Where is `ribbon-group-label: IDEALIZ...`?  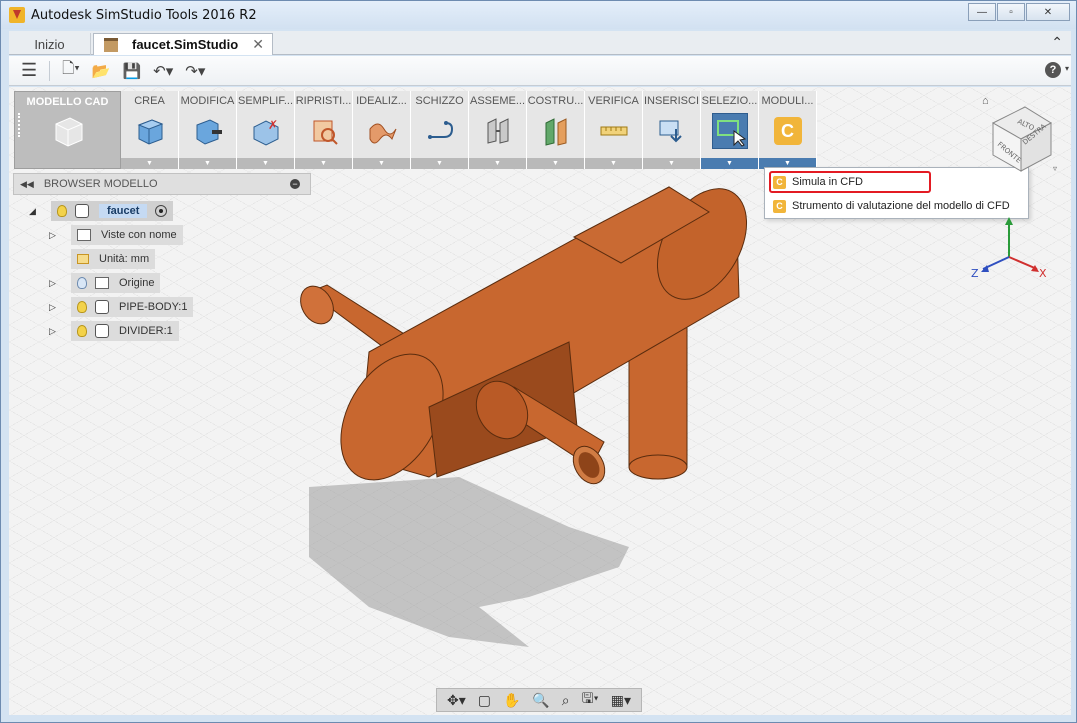 ribbon-group-label: IDEALIZ... is located at coordinates (381, 101).